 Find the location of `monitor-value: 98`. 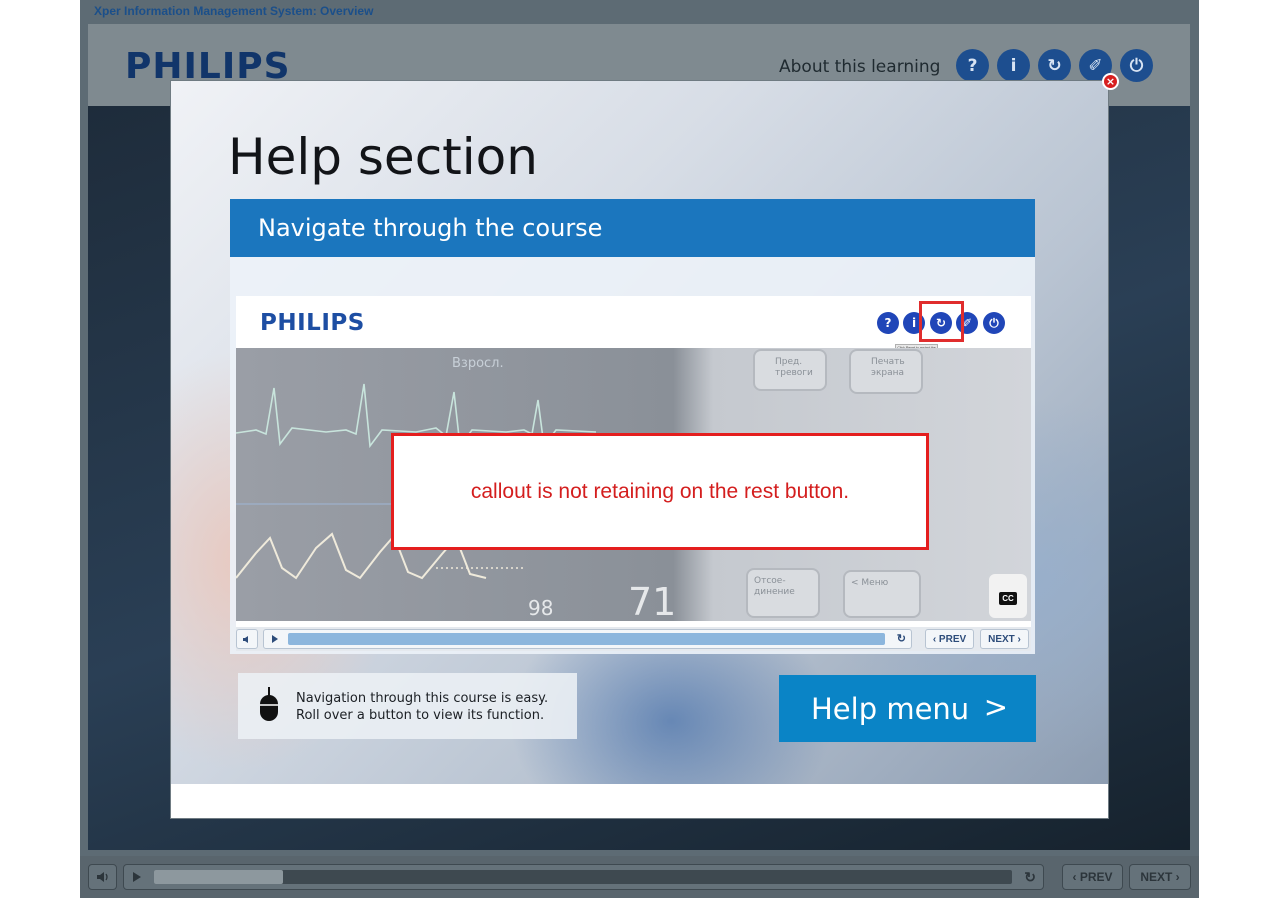

monitor-value: 98 is located at coordinates (541, 608).